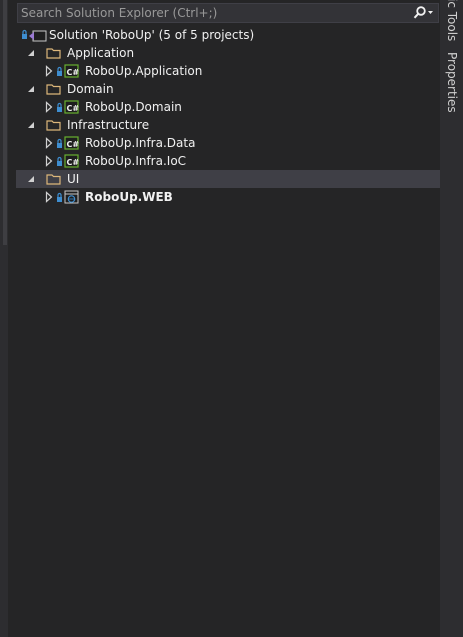 This screenshot has width=463, height=637. I want to click on search-icon, so click(423, 12).